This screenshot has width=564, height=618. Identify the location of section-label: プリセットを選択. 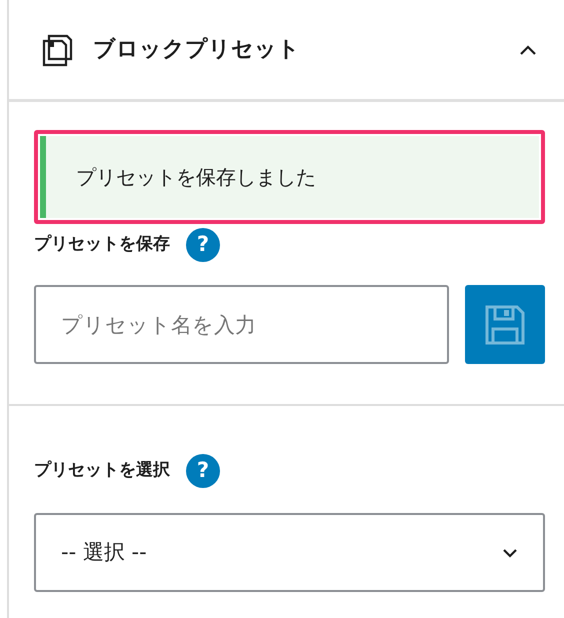
(102, 470).